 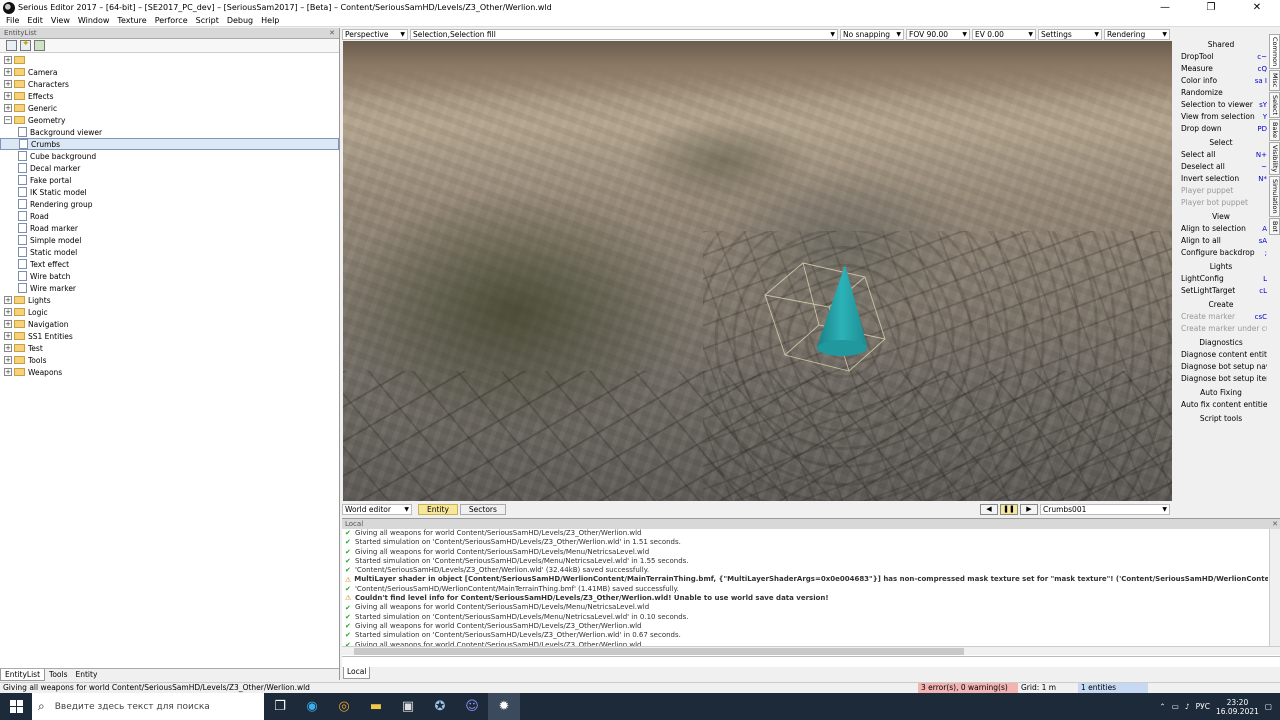 I want to click on tree-folder: + Test, so click(x=169, y=348).